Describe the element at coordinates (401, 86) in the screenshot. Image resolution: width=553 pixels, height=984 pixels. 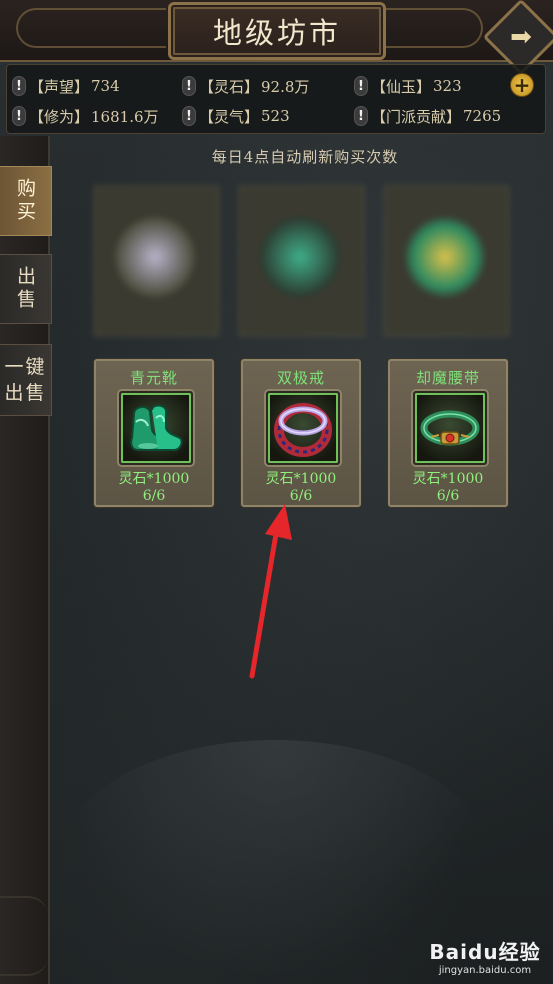
I see `resource-label: 【仙玉】` at that location.